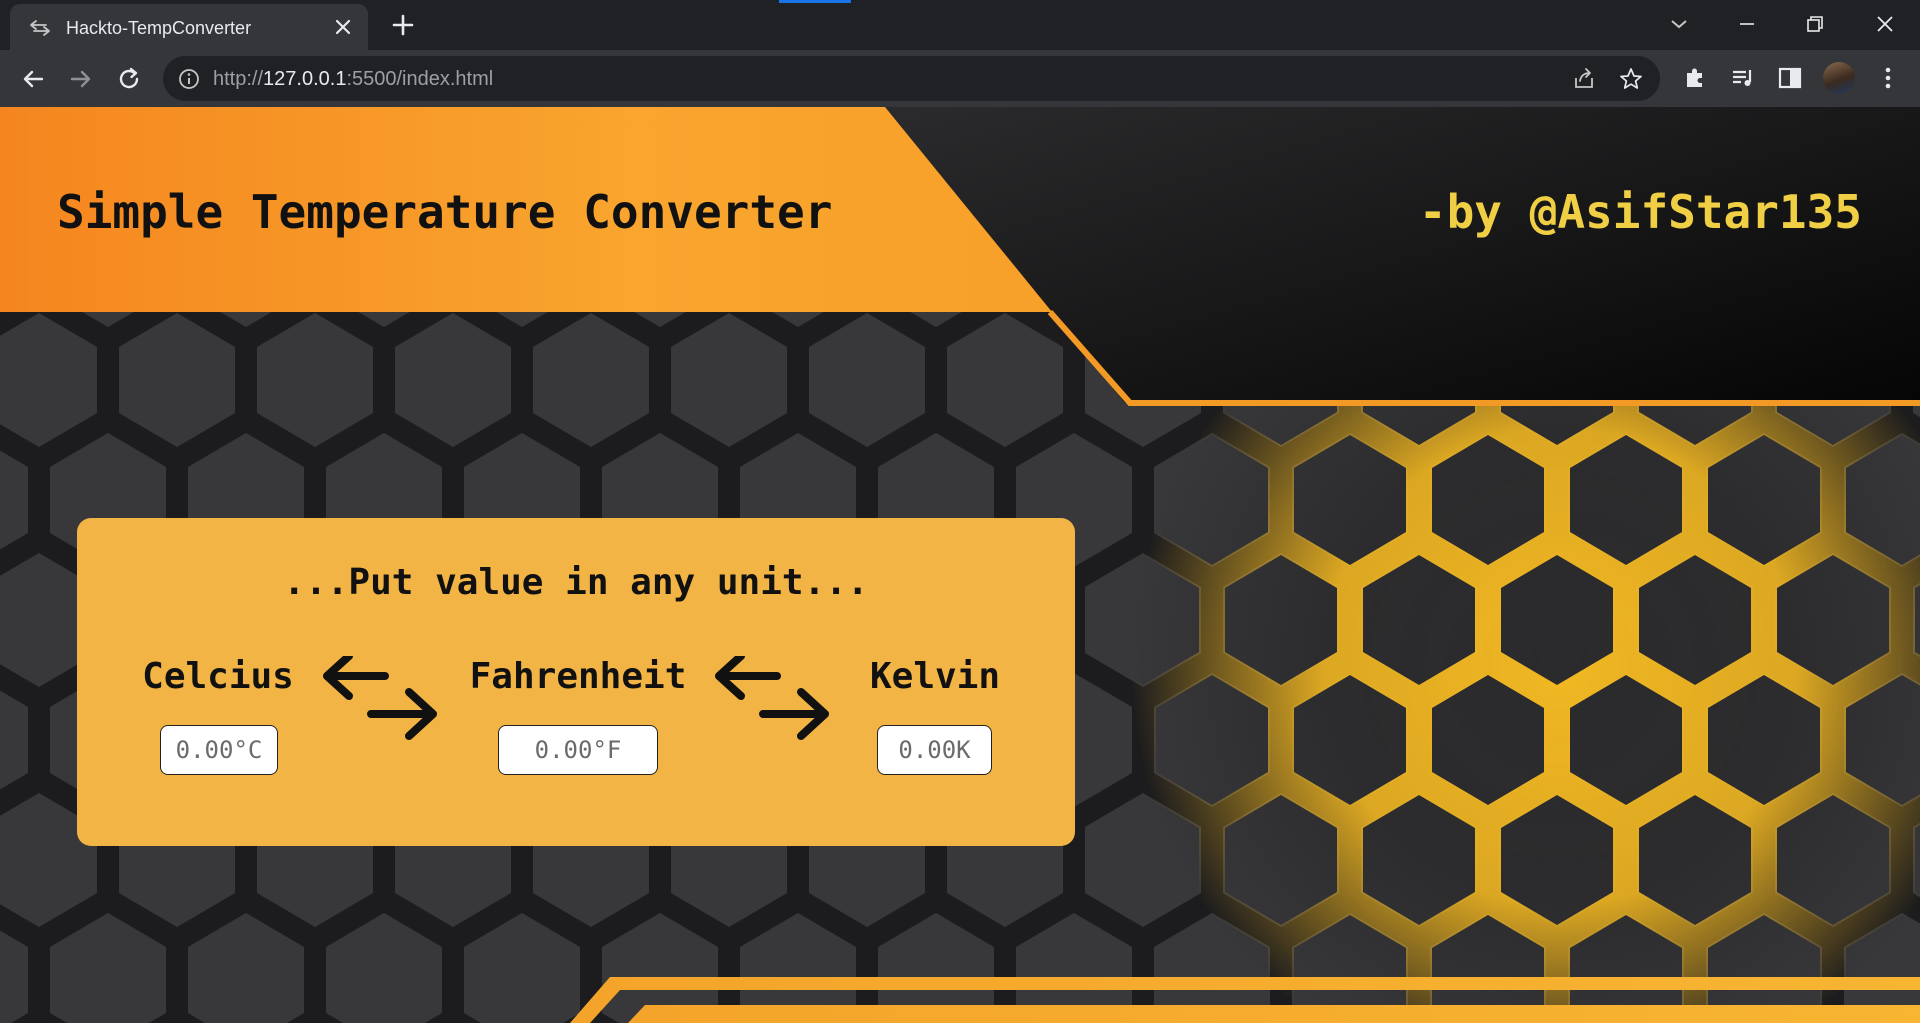  What do you see at coordinates (218, 676) in the screenshot?
I see `celsius-label: Celcius` at bounding box center [218, 676].